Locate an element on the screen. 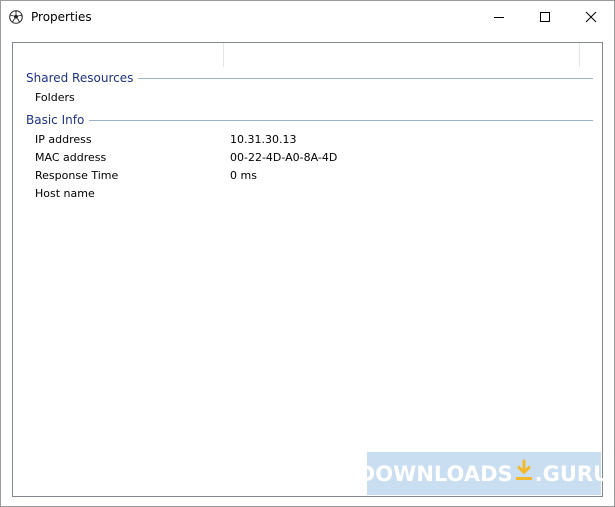  maximize-button is located at coordinates (545, 16).